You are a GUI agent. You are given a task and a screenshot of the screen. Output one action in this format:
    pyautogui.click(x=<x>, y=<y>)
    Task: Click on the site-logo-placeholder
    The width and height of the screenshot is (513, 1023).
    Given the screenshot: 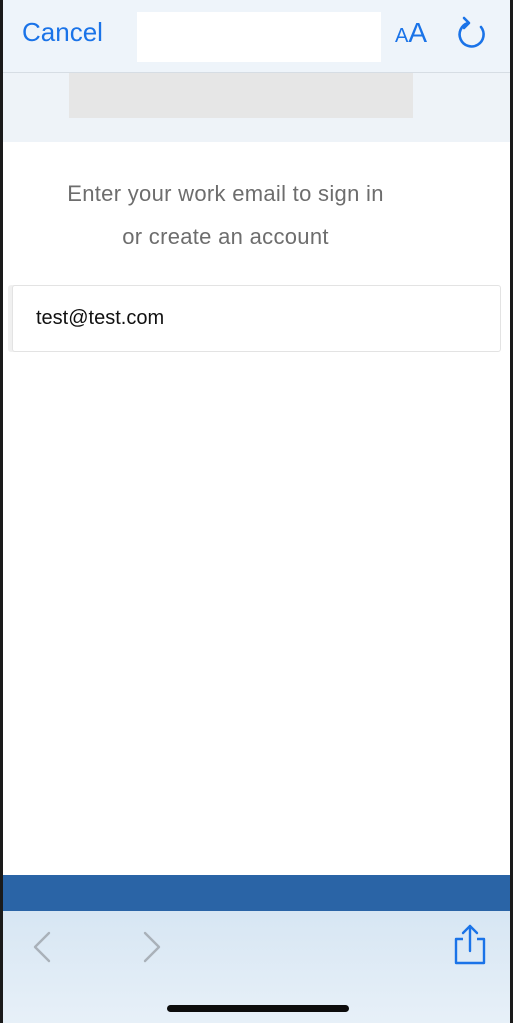 What is the action you would take?
    pyautogui.click(x=241, y=95)
    